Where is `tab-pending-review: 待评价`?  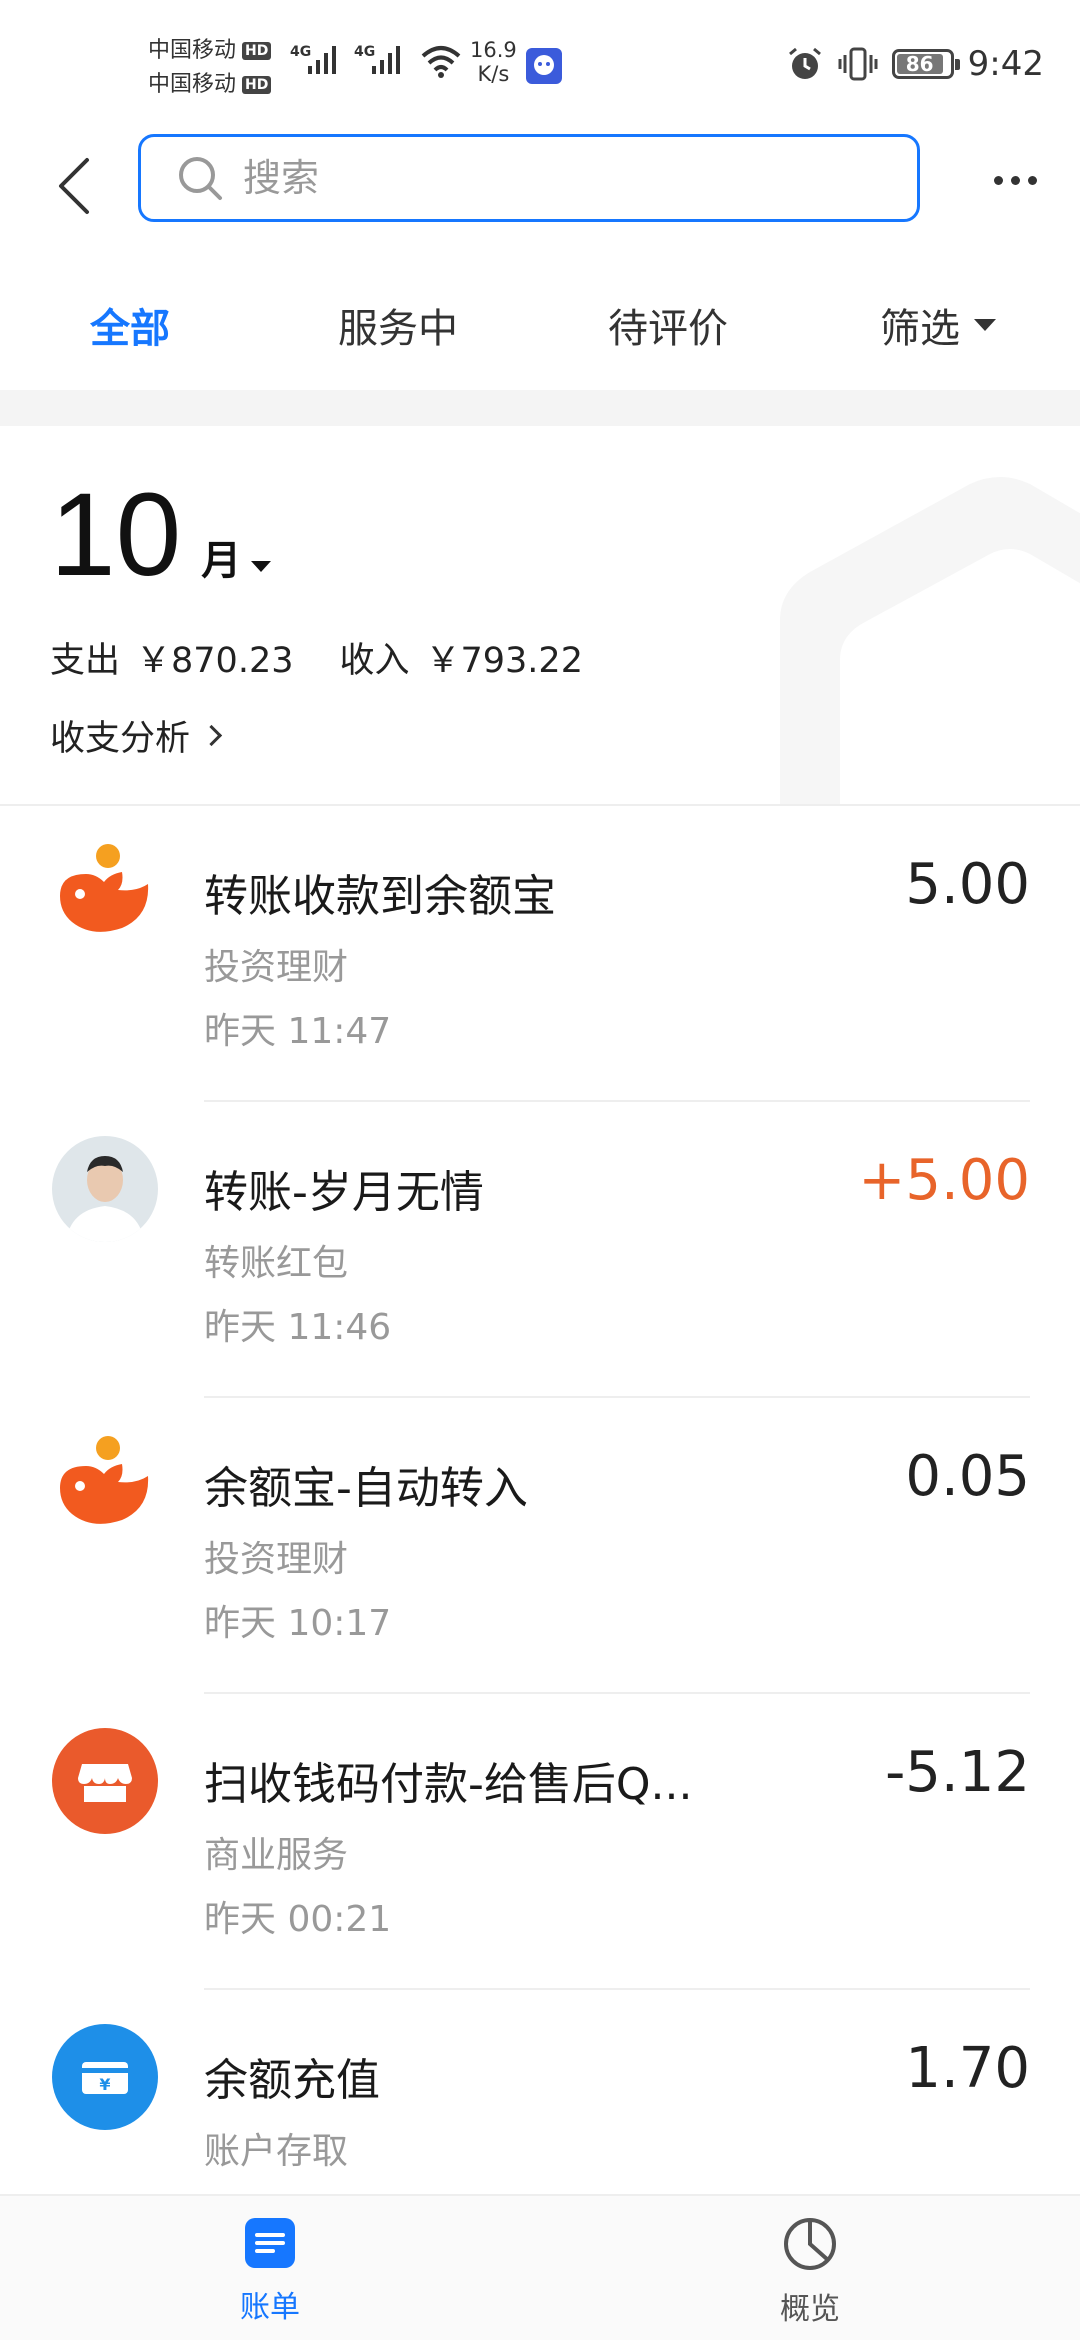
tab-pending-review: 待评价 is located at coordinates (668, 325).